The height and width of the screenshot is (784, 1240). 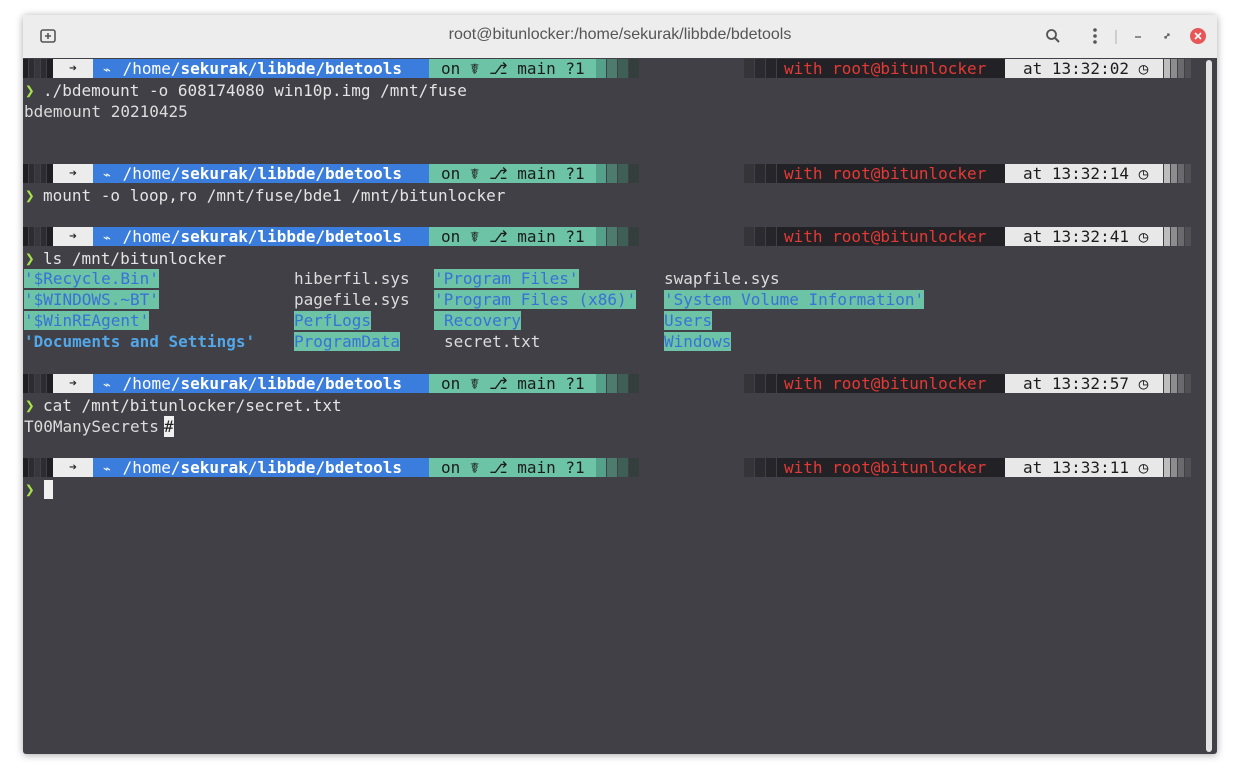 I want to click on close-icon, so click(x=1198, y=36).